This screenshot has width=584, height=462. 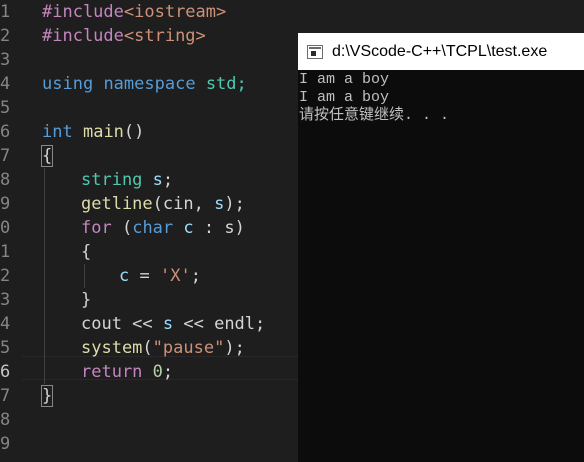 What do you see at coordinates (134, 12) in the screenshot?
I see `code-line: #include<iostream>` at bounding box center [134, 12].